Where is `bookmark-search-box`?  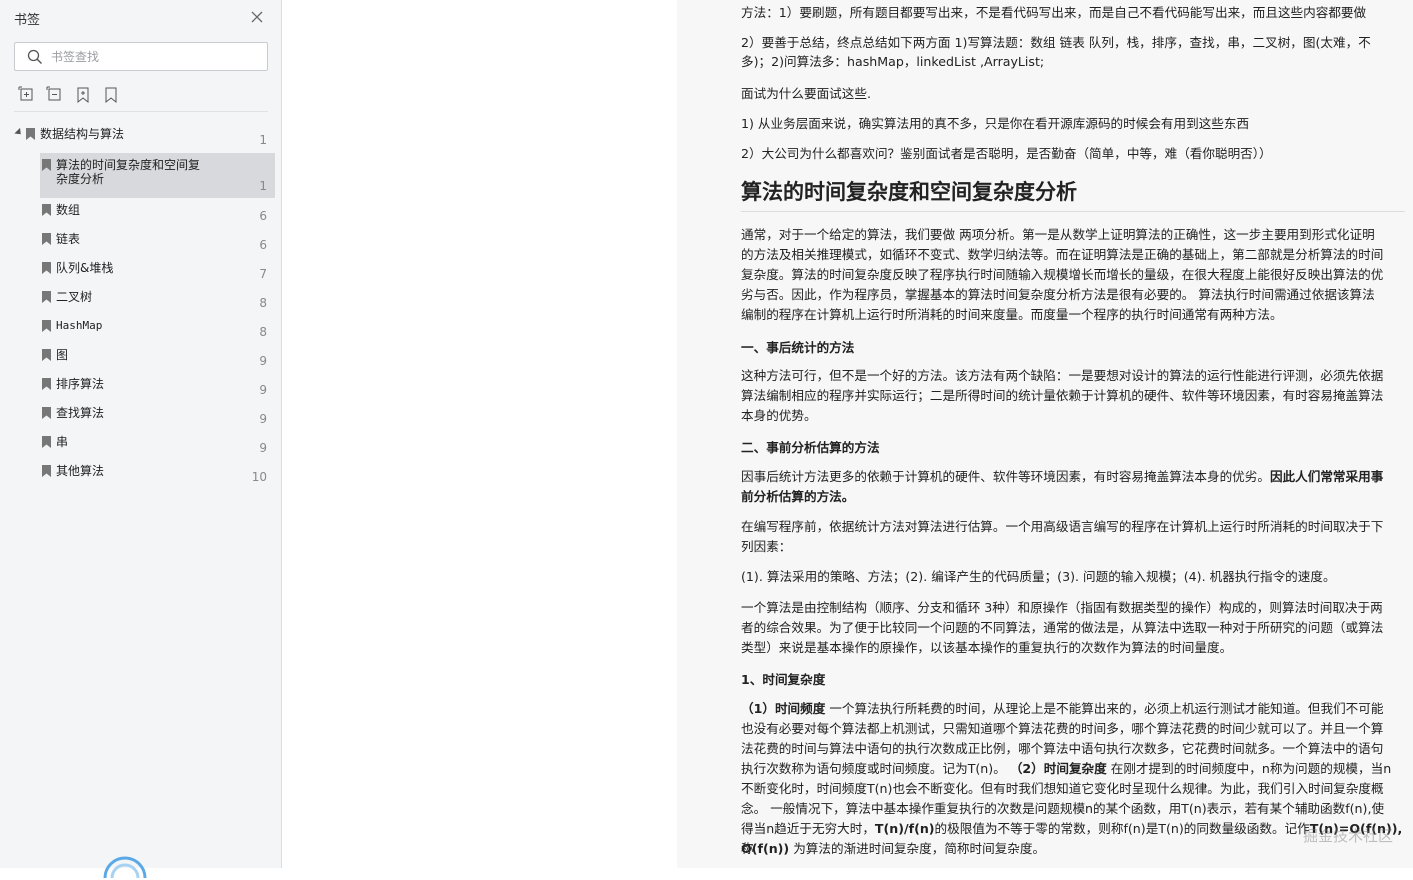 bookmark-search-box is located at coordinates (141, 56).